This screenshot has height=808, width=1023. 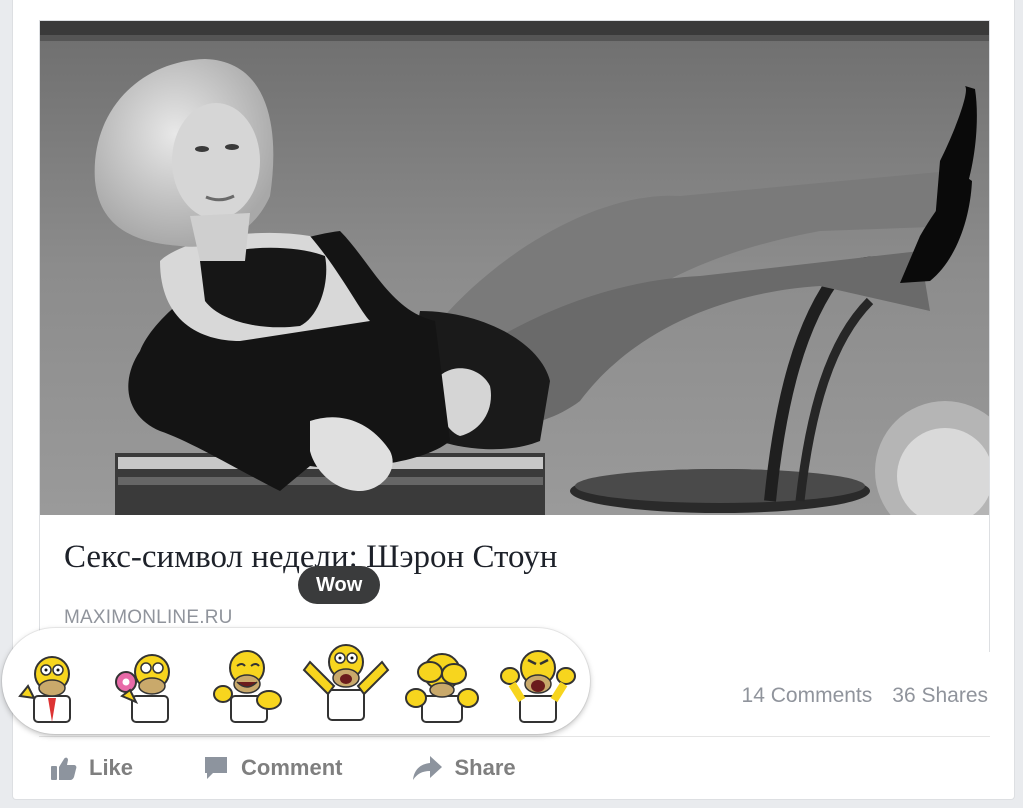 I want to click on like-label: Like, so click(x=111, y=767).